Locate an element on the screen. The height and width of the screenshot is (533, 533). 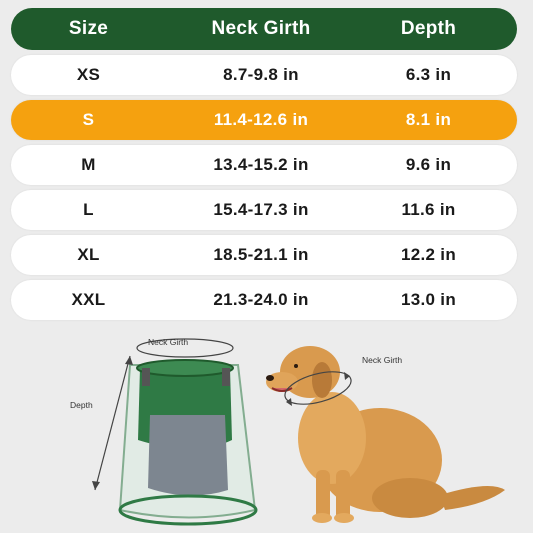
table-row-xl: XL 18.5-21.1 in 12.2 in is located at coordinates (264, 255).